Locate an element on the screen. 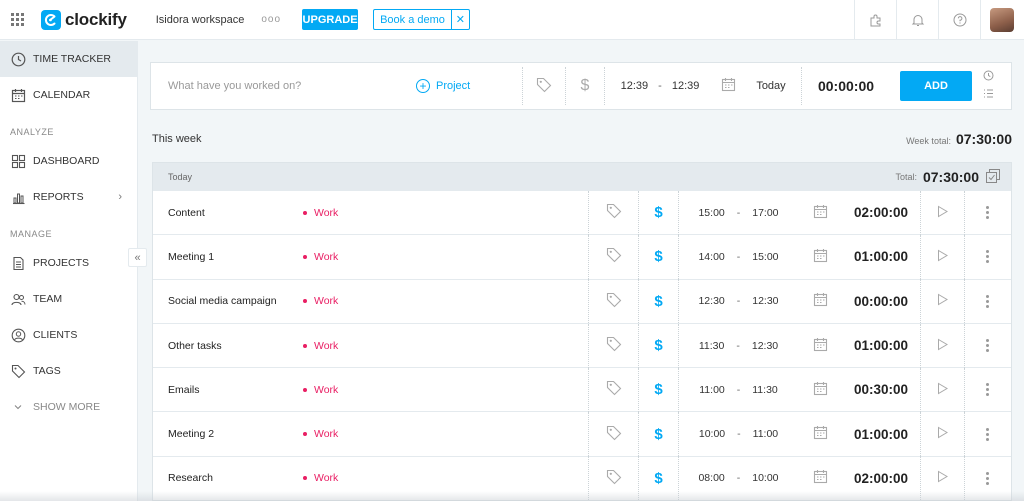 Image resolution: width=1024 pixels, height=501 pixels. entry-end-time: 10:00 is located at coordinates (765, 478).